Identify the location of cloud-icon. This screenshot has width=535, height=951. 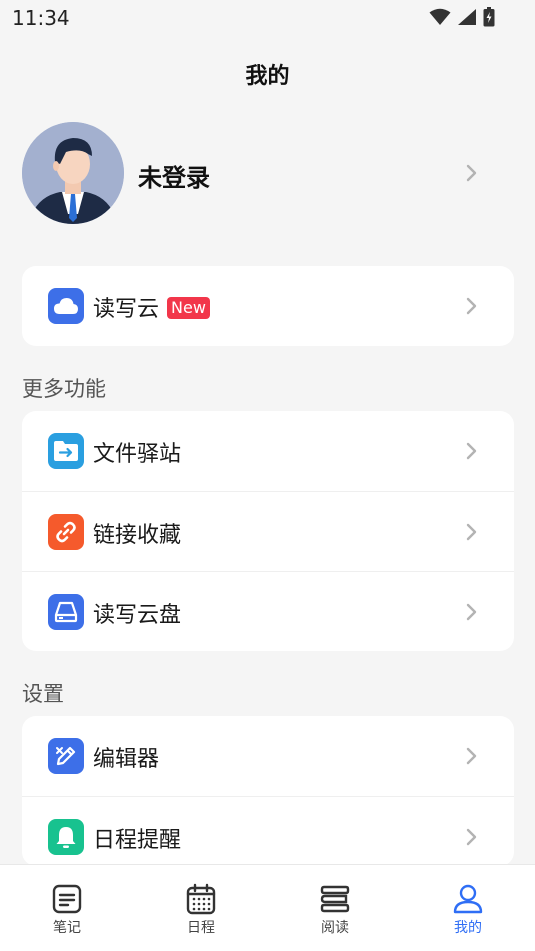
(66, 306).